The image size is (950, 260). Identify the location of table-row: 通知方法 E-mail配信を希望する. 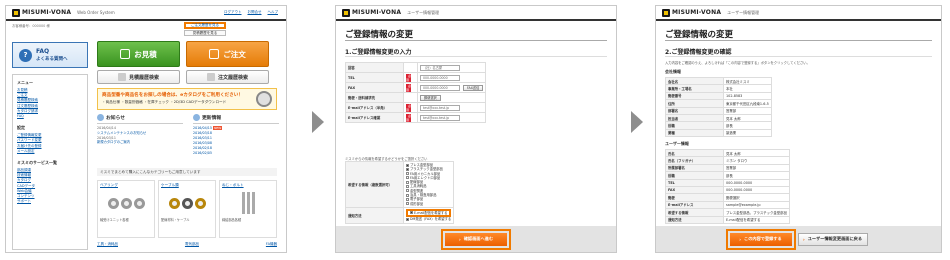
(727, 219).